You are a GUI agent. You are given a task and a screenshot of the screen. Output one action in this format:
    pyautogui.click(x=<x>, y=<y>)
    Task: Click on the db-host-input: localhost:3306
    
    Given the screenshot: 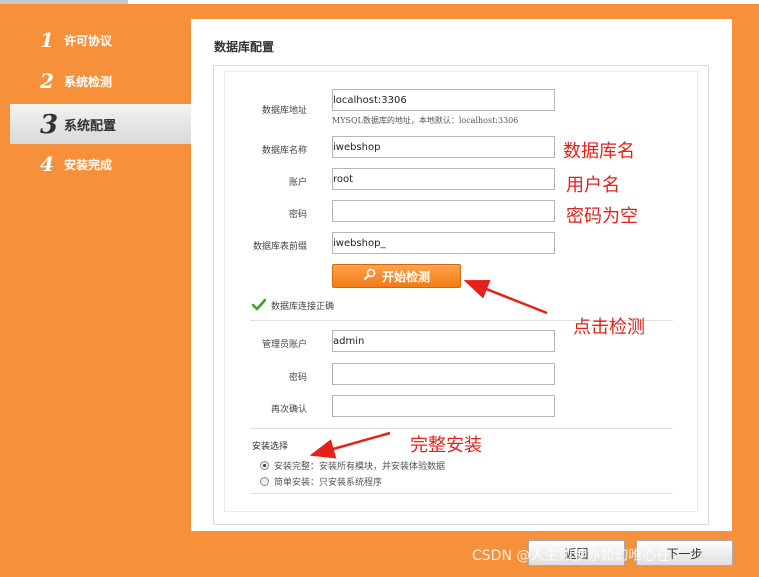 What is the action you would take?
    pyautogui.click(x=443, y=100)
    